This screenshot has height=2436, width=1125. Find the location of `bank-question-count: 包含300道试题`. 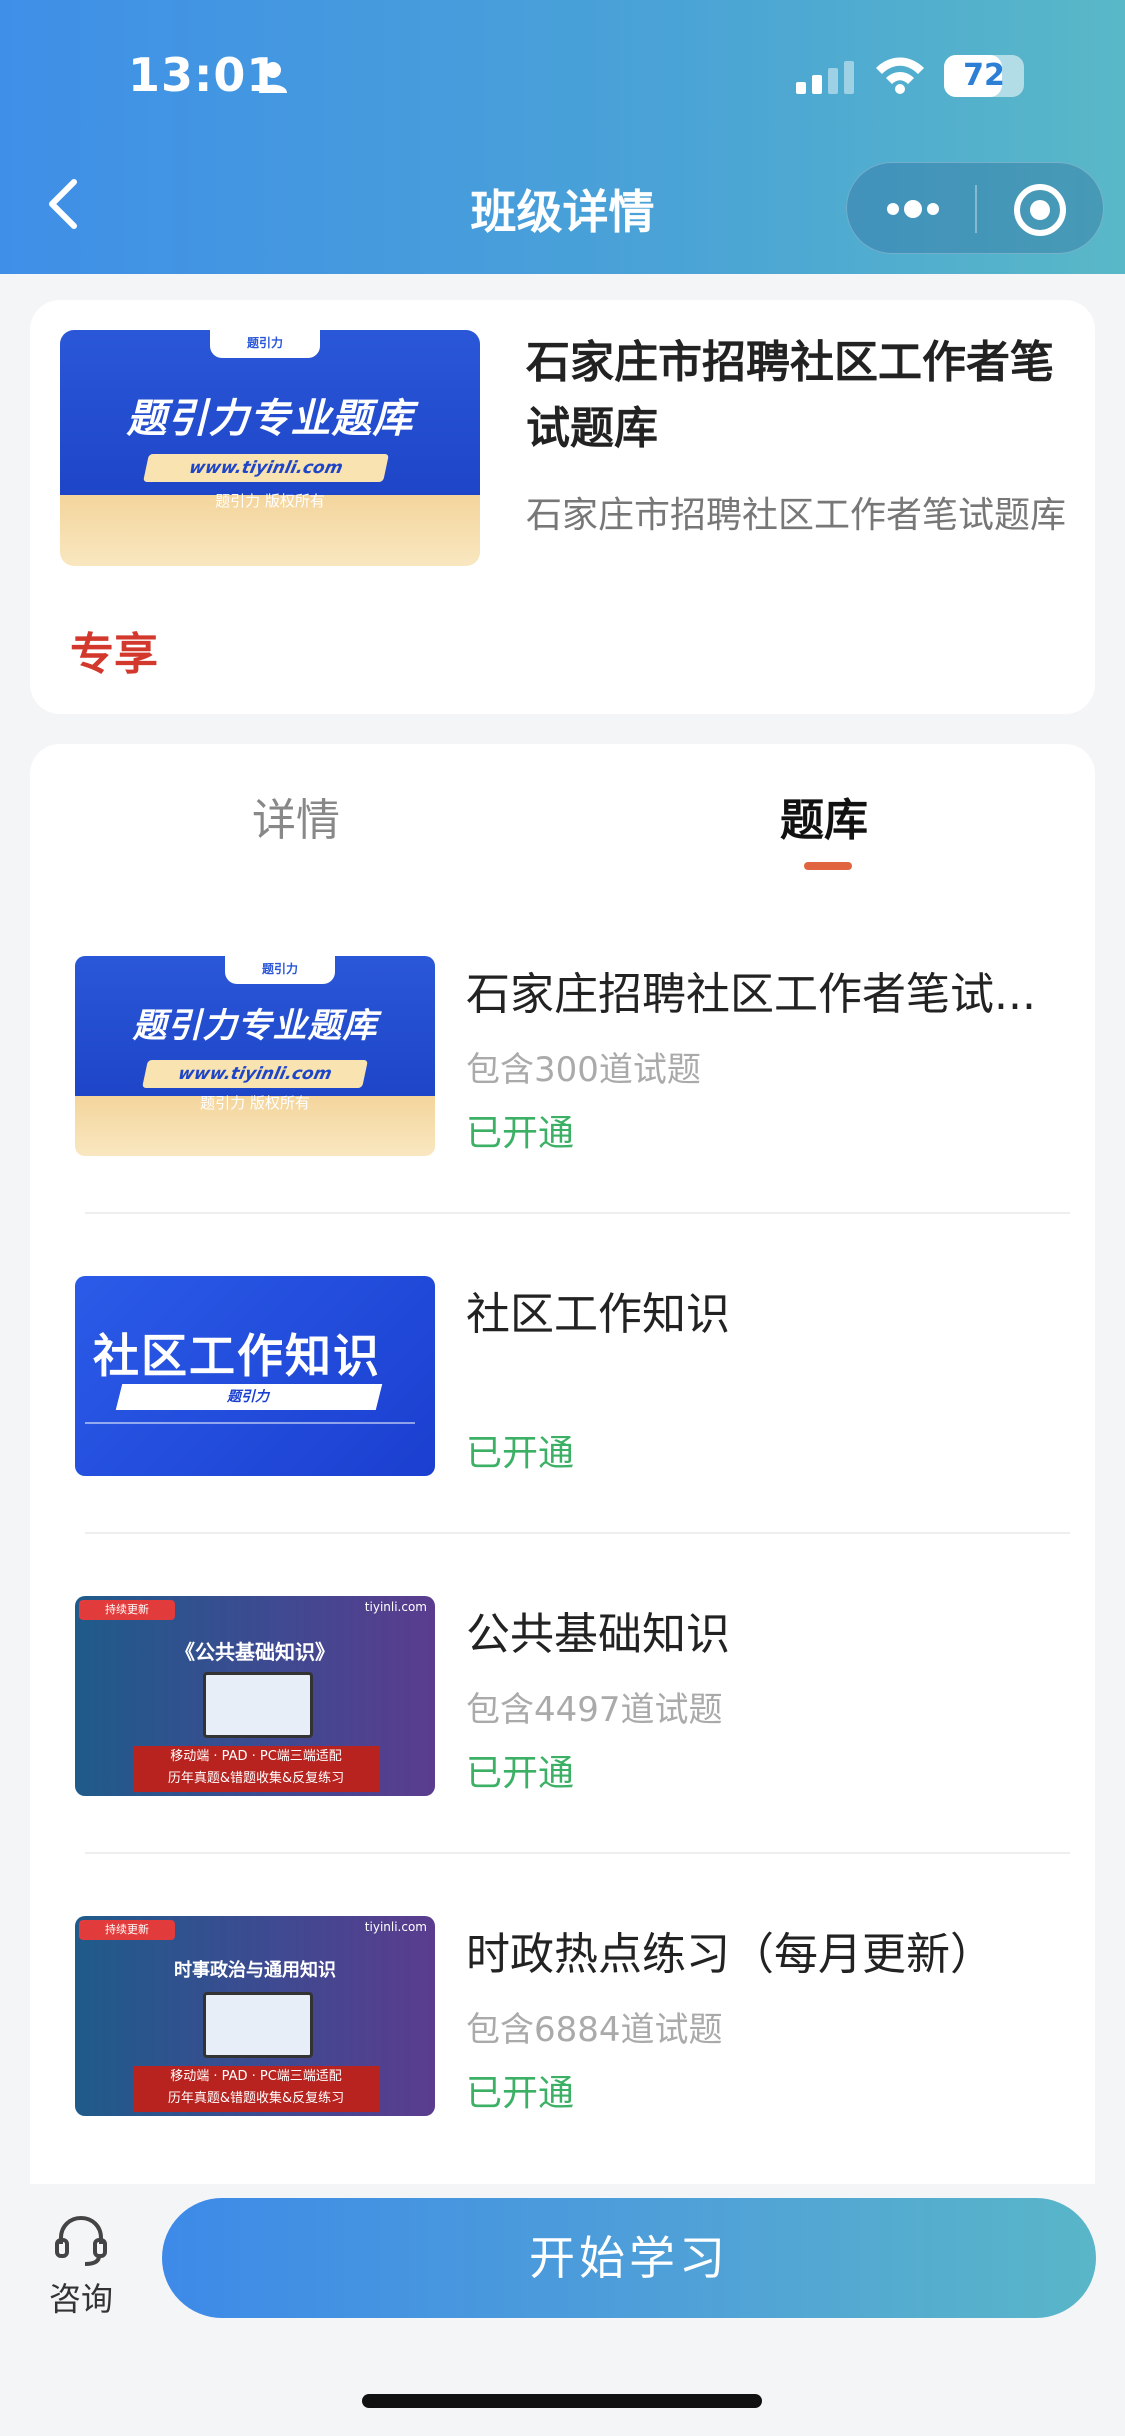

bank-question-count: 包含300道试题 is located at coordinates (583, 1070).